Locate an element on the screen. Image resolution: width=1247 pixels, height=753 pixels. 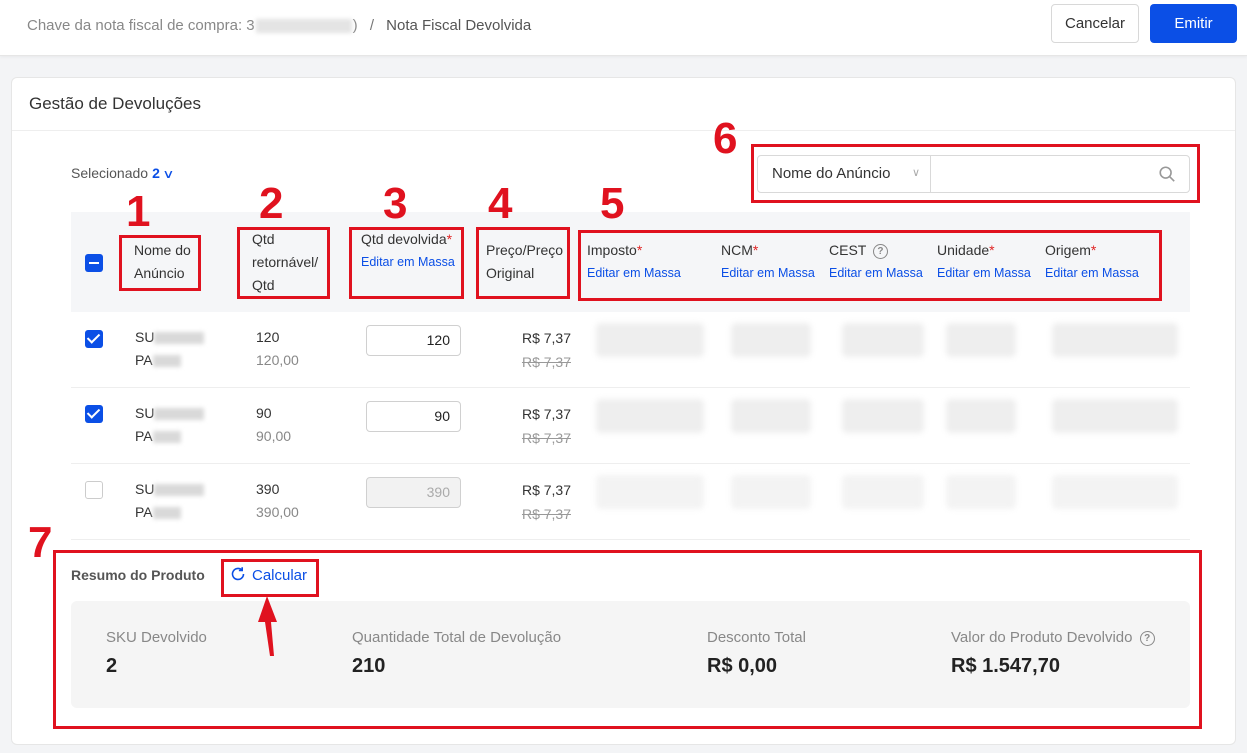
qty-returnable: 390 390,00 is located at coordinates (277, 501).